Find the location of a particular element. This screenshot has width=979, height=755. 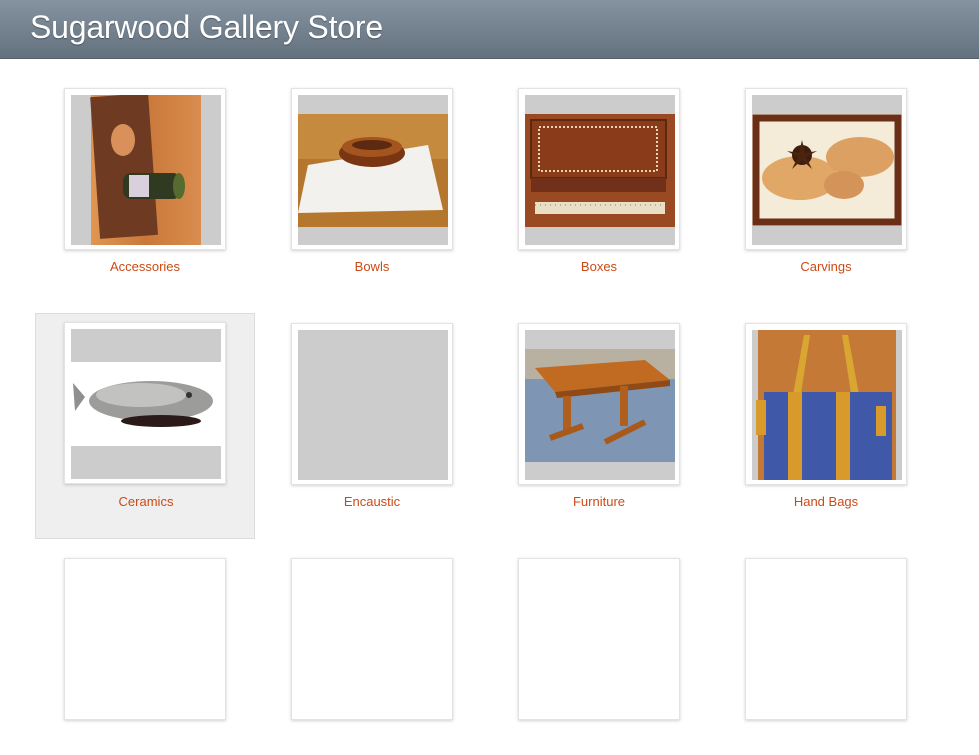

image-placeholder is located at coordinates (373, 405).